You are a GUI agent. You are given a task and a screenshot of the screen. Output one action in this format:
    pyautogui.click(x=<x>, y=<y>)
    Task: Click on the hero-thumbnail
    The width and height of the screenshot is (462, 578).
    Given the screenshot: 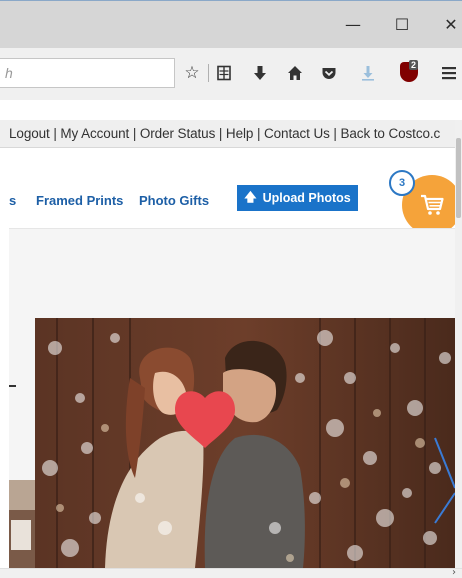 What is the action you would take?
    pyautogui.click(x=23, y=524)
    